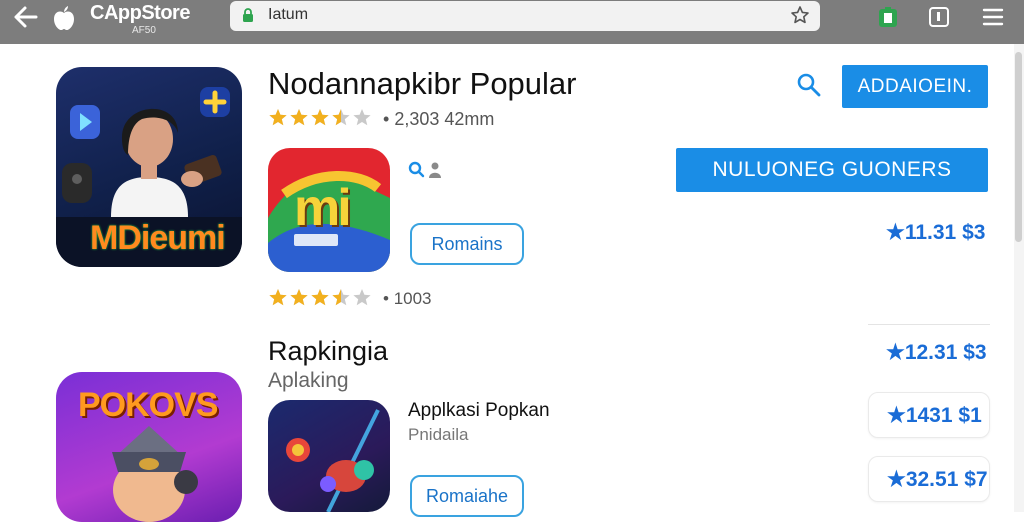 Image resolution: width=1024 pixels, height=522 pixels. Describe the element at coordinates (439, 119) in the screenshot. I see `featured-rating-meta: • 2,303 42mm` at that location.